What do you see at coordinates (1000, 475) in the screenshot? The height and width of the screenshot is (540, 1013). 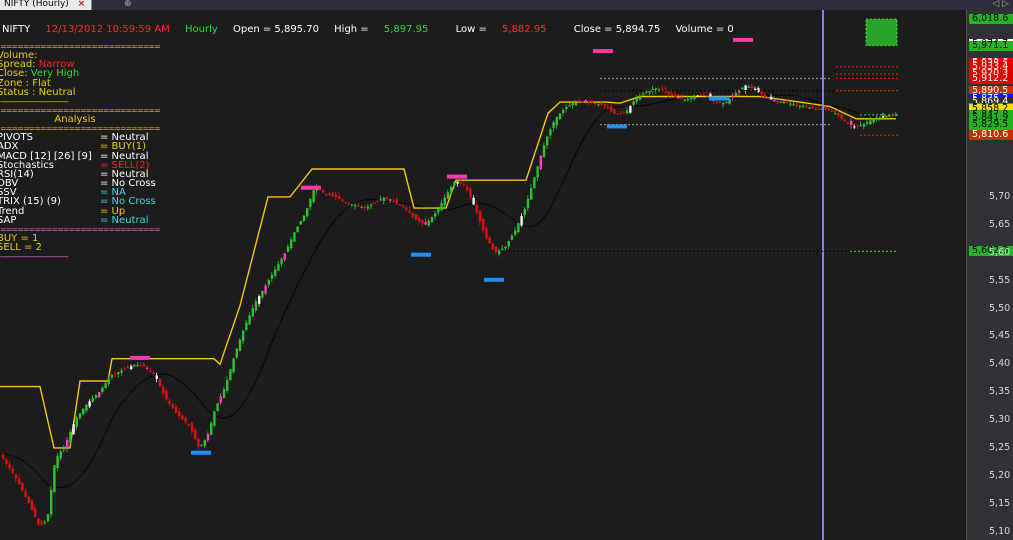 I see `y-tick-label: 5,20` at bounding box center [1000, 475].